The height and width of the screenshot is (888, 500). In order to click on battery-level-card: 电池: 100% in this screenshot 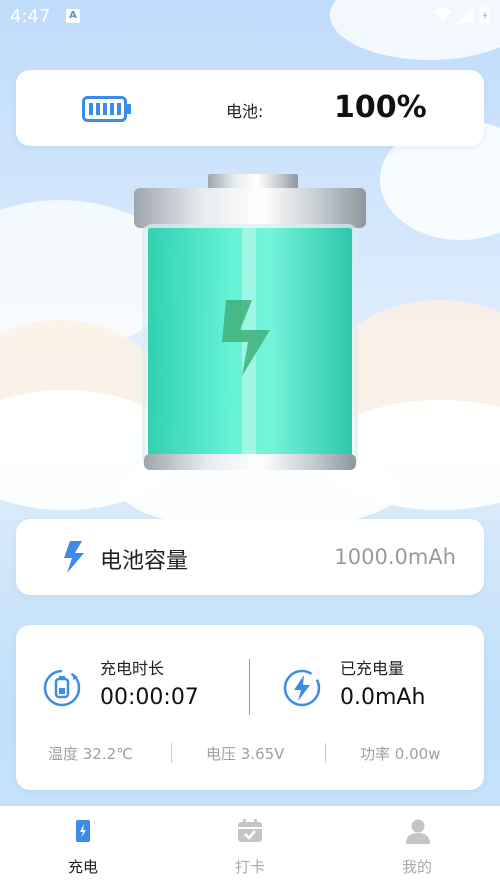, I will do `click(250, 108)`.